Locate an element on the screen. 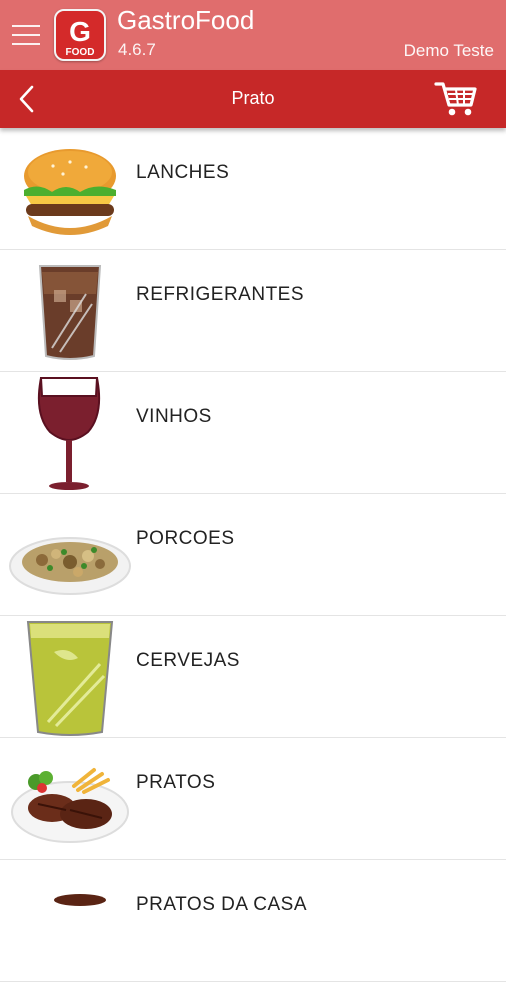 The image size is (506, 985). category-label: PRATOS DA CASA is located at coordinates (222, 904).